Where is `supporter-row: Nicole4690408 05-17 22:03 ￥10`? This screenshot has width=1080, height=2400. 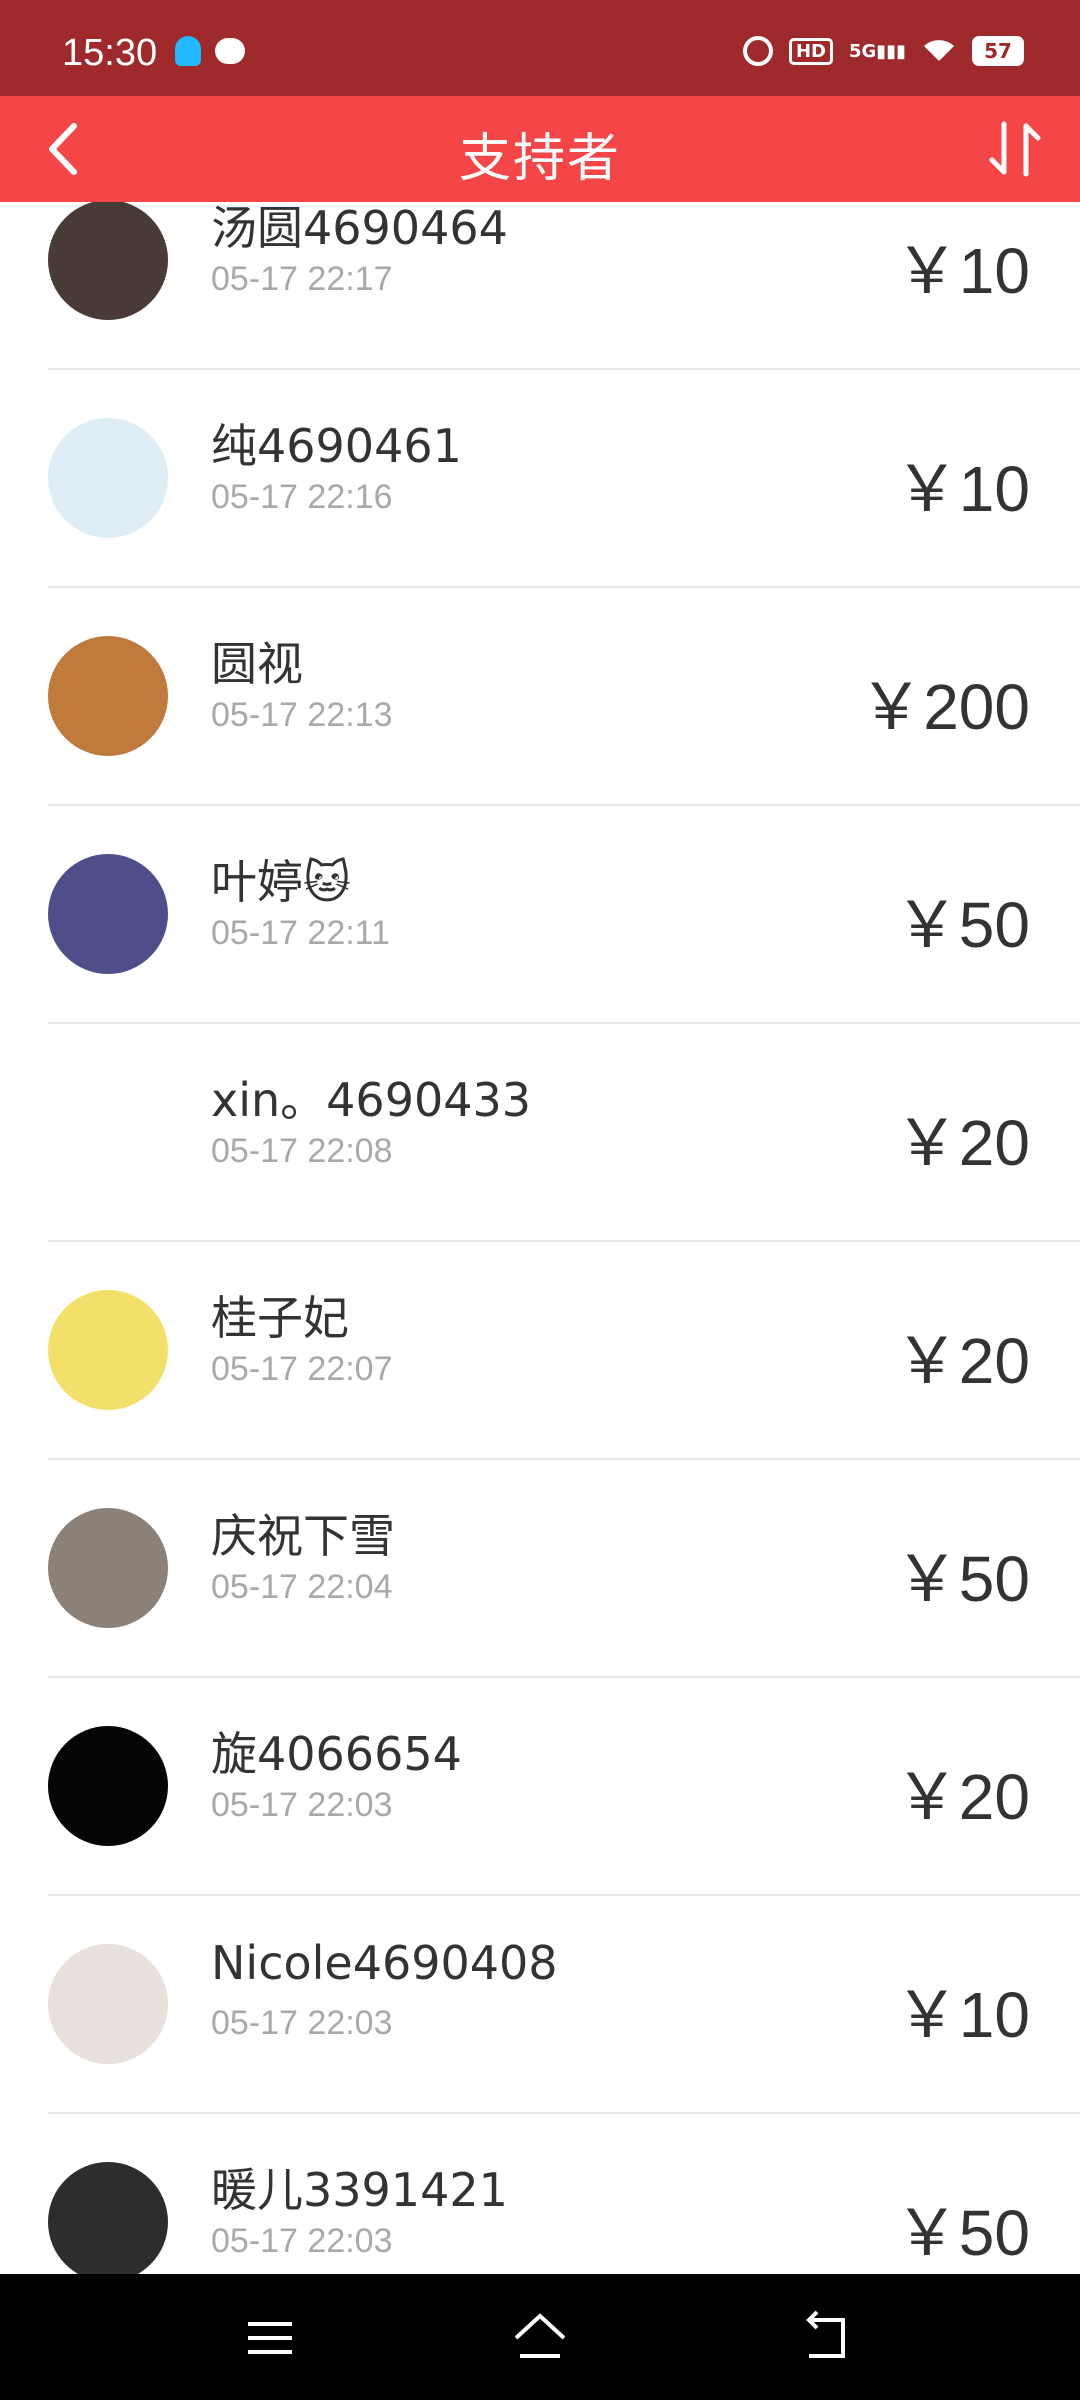
supporter-row: Nicole4690408 05-17 22:03 ￥10 is located at coordinates (564, 2005).